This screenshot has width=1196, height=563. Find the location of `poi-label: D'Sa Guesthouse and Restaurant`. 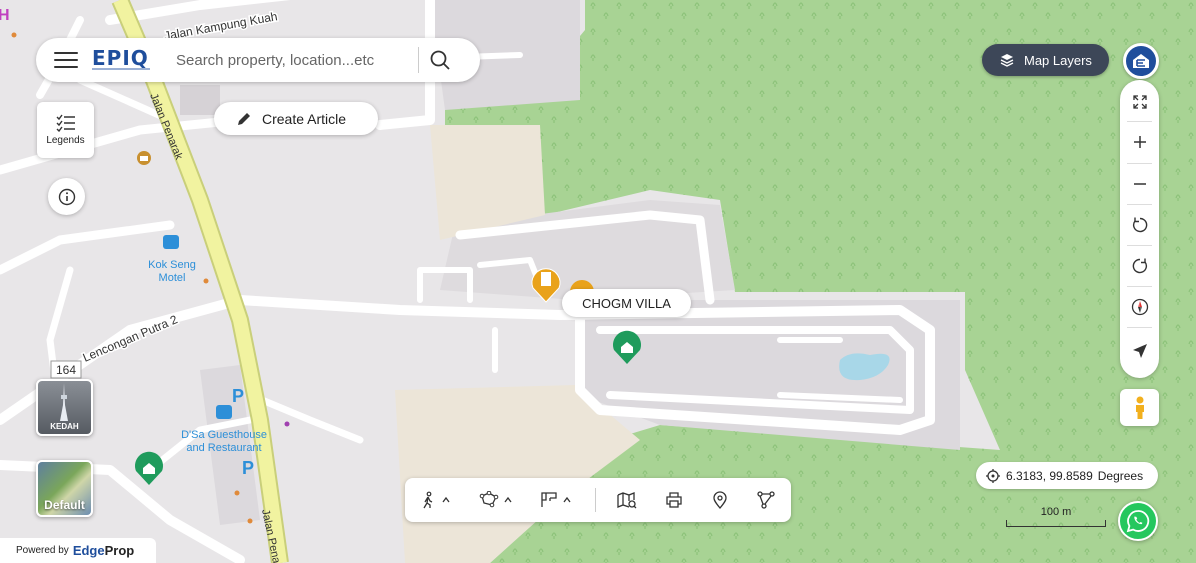

poi-label: D'Sa Guesthouse and Restaurant is located at coordinates (224, 441).